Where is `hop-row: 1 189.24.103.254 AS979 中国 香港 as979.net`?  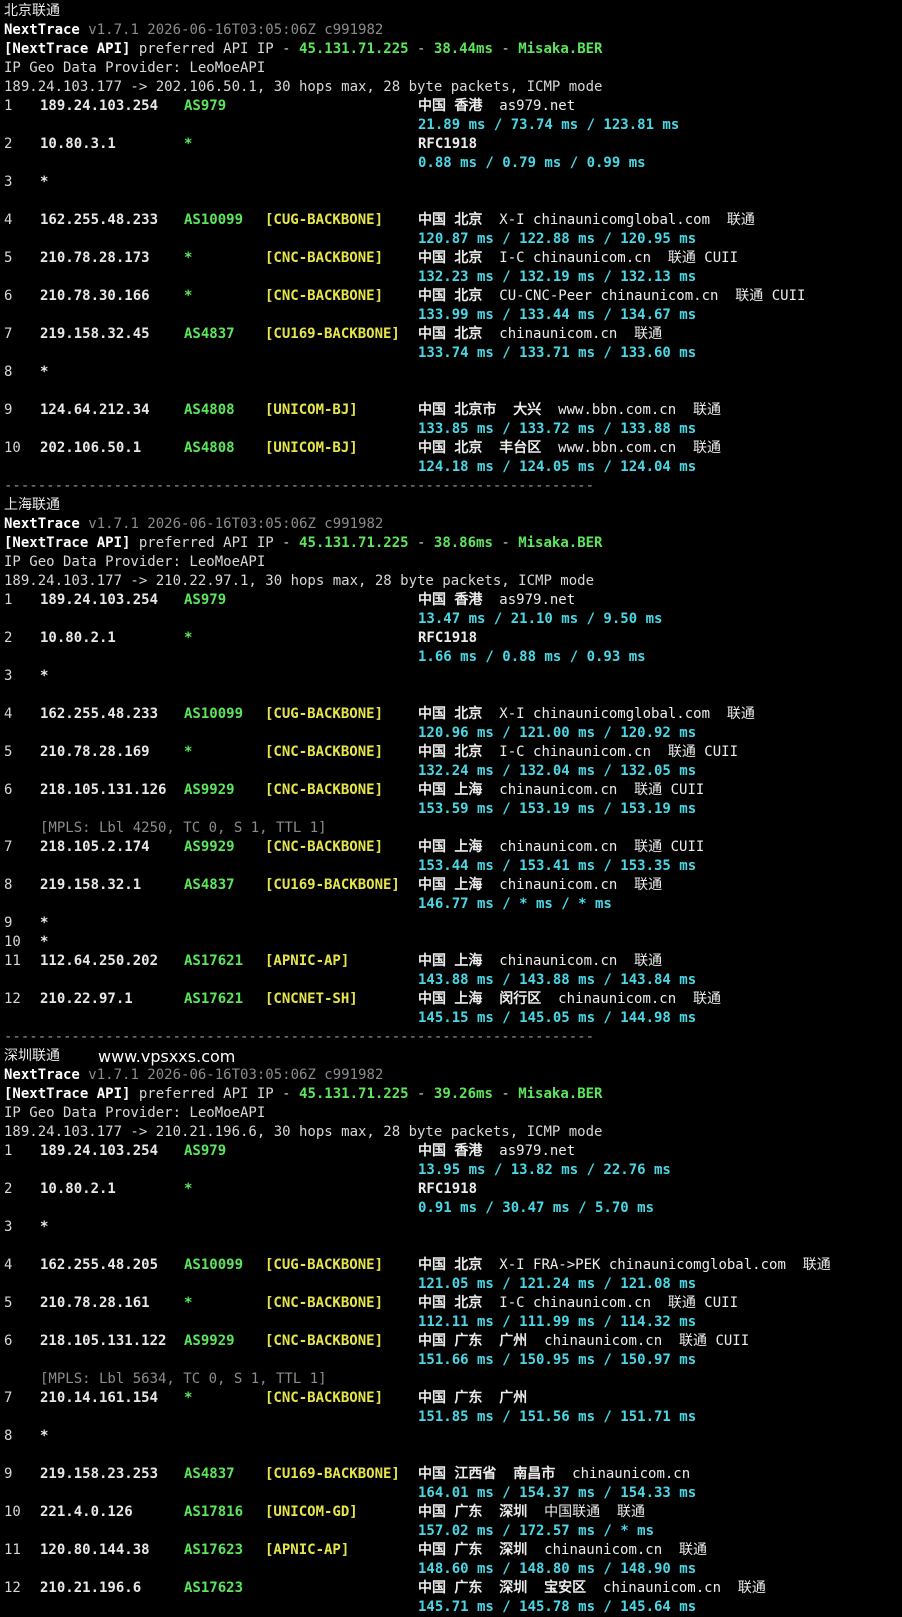
hop-row: 1 189.24.103.254 AS979 中国 香港 as979.net is located at coordinates (452, 600).